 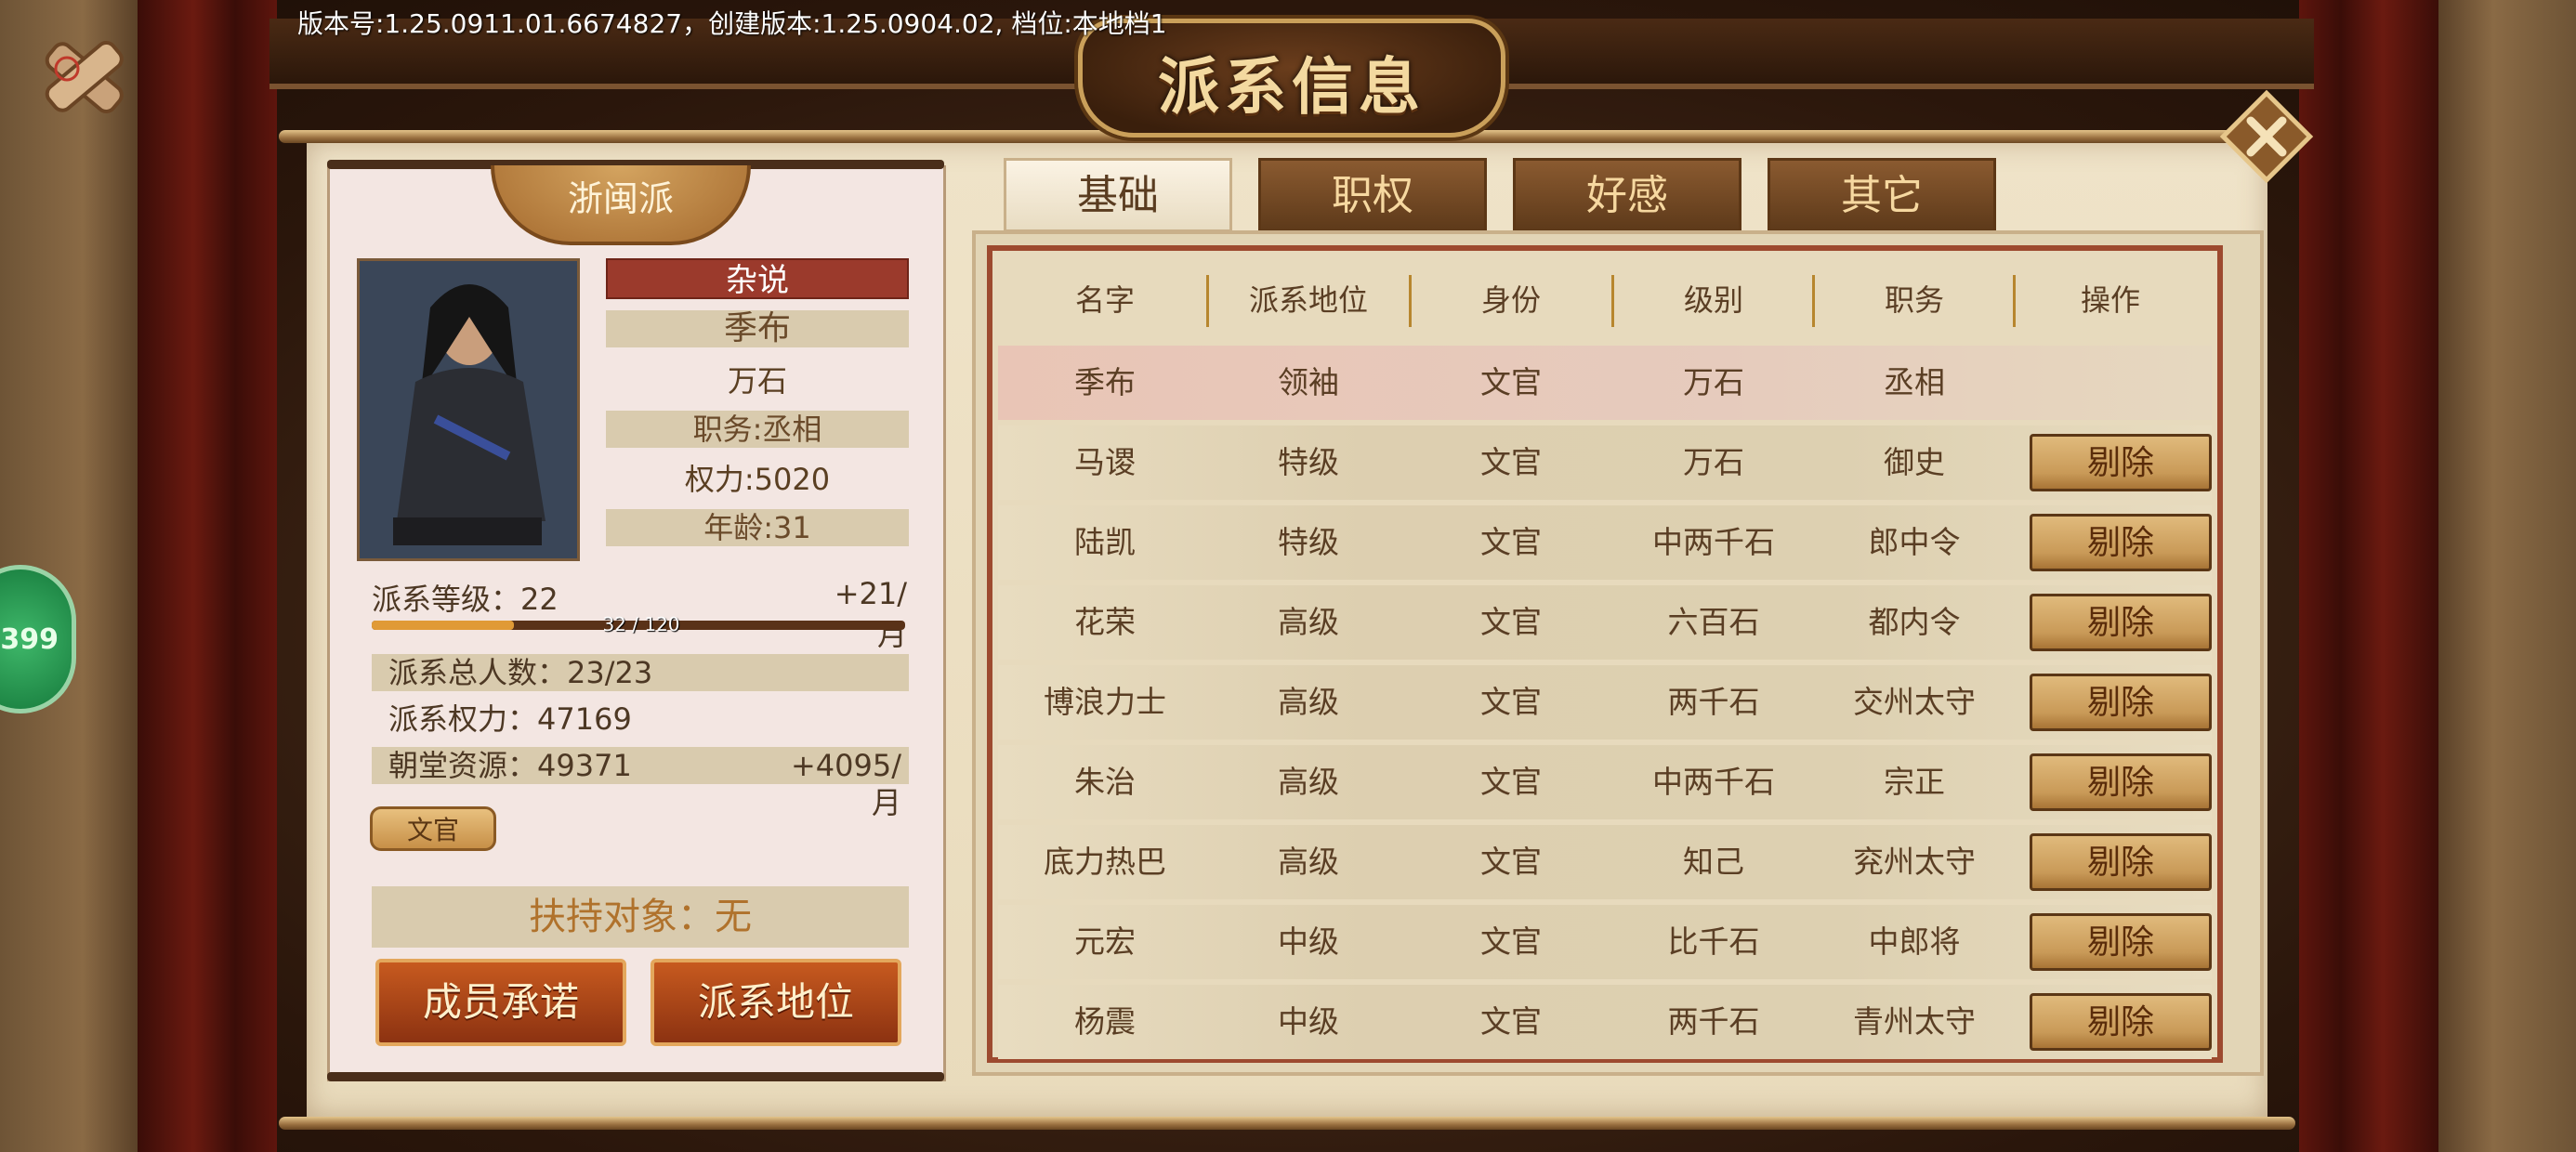 What do you see at coordinates (1713, 941) in the screenshot?
I see `cell-level: 比千石` at bounding box center [1713, 941].